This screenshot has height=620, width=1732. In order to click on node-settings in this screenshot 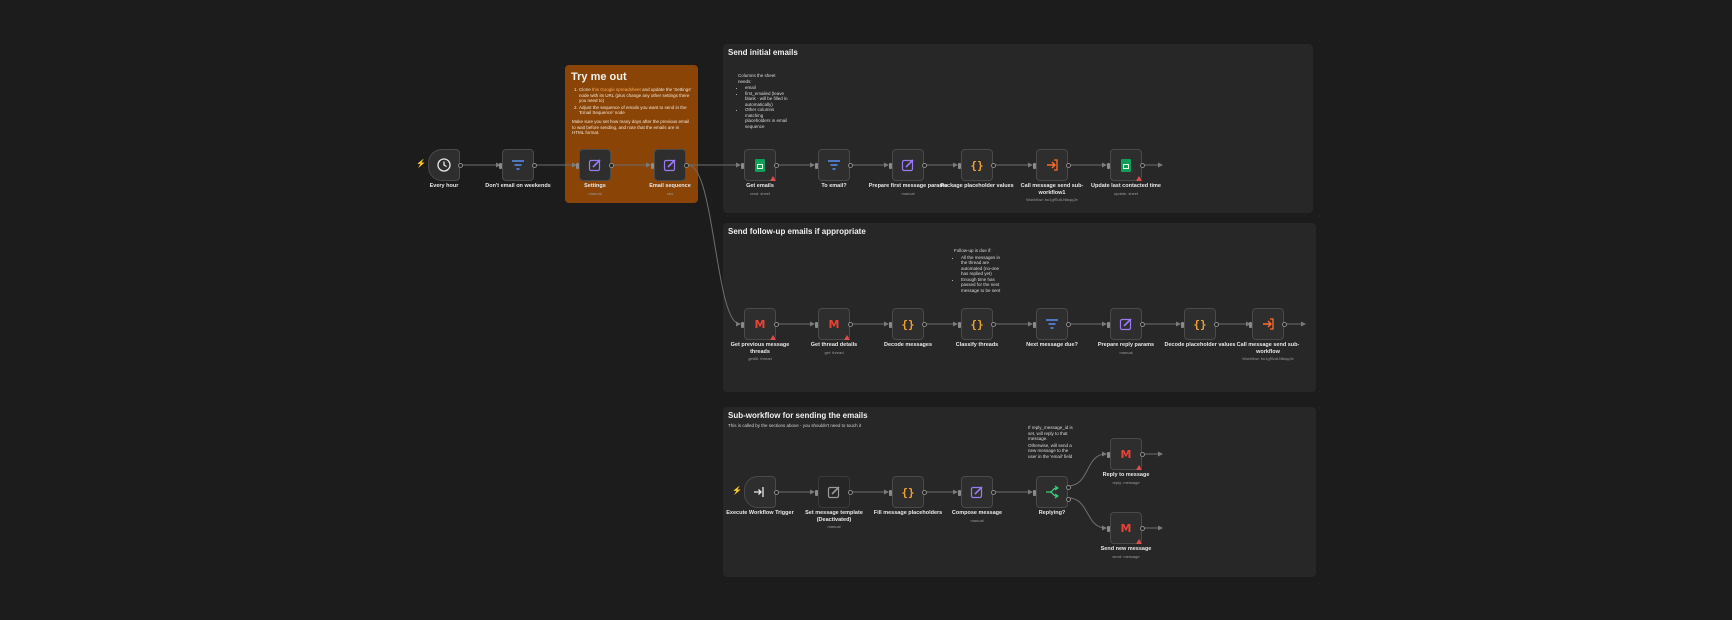, I will do `click(595, 165)`.